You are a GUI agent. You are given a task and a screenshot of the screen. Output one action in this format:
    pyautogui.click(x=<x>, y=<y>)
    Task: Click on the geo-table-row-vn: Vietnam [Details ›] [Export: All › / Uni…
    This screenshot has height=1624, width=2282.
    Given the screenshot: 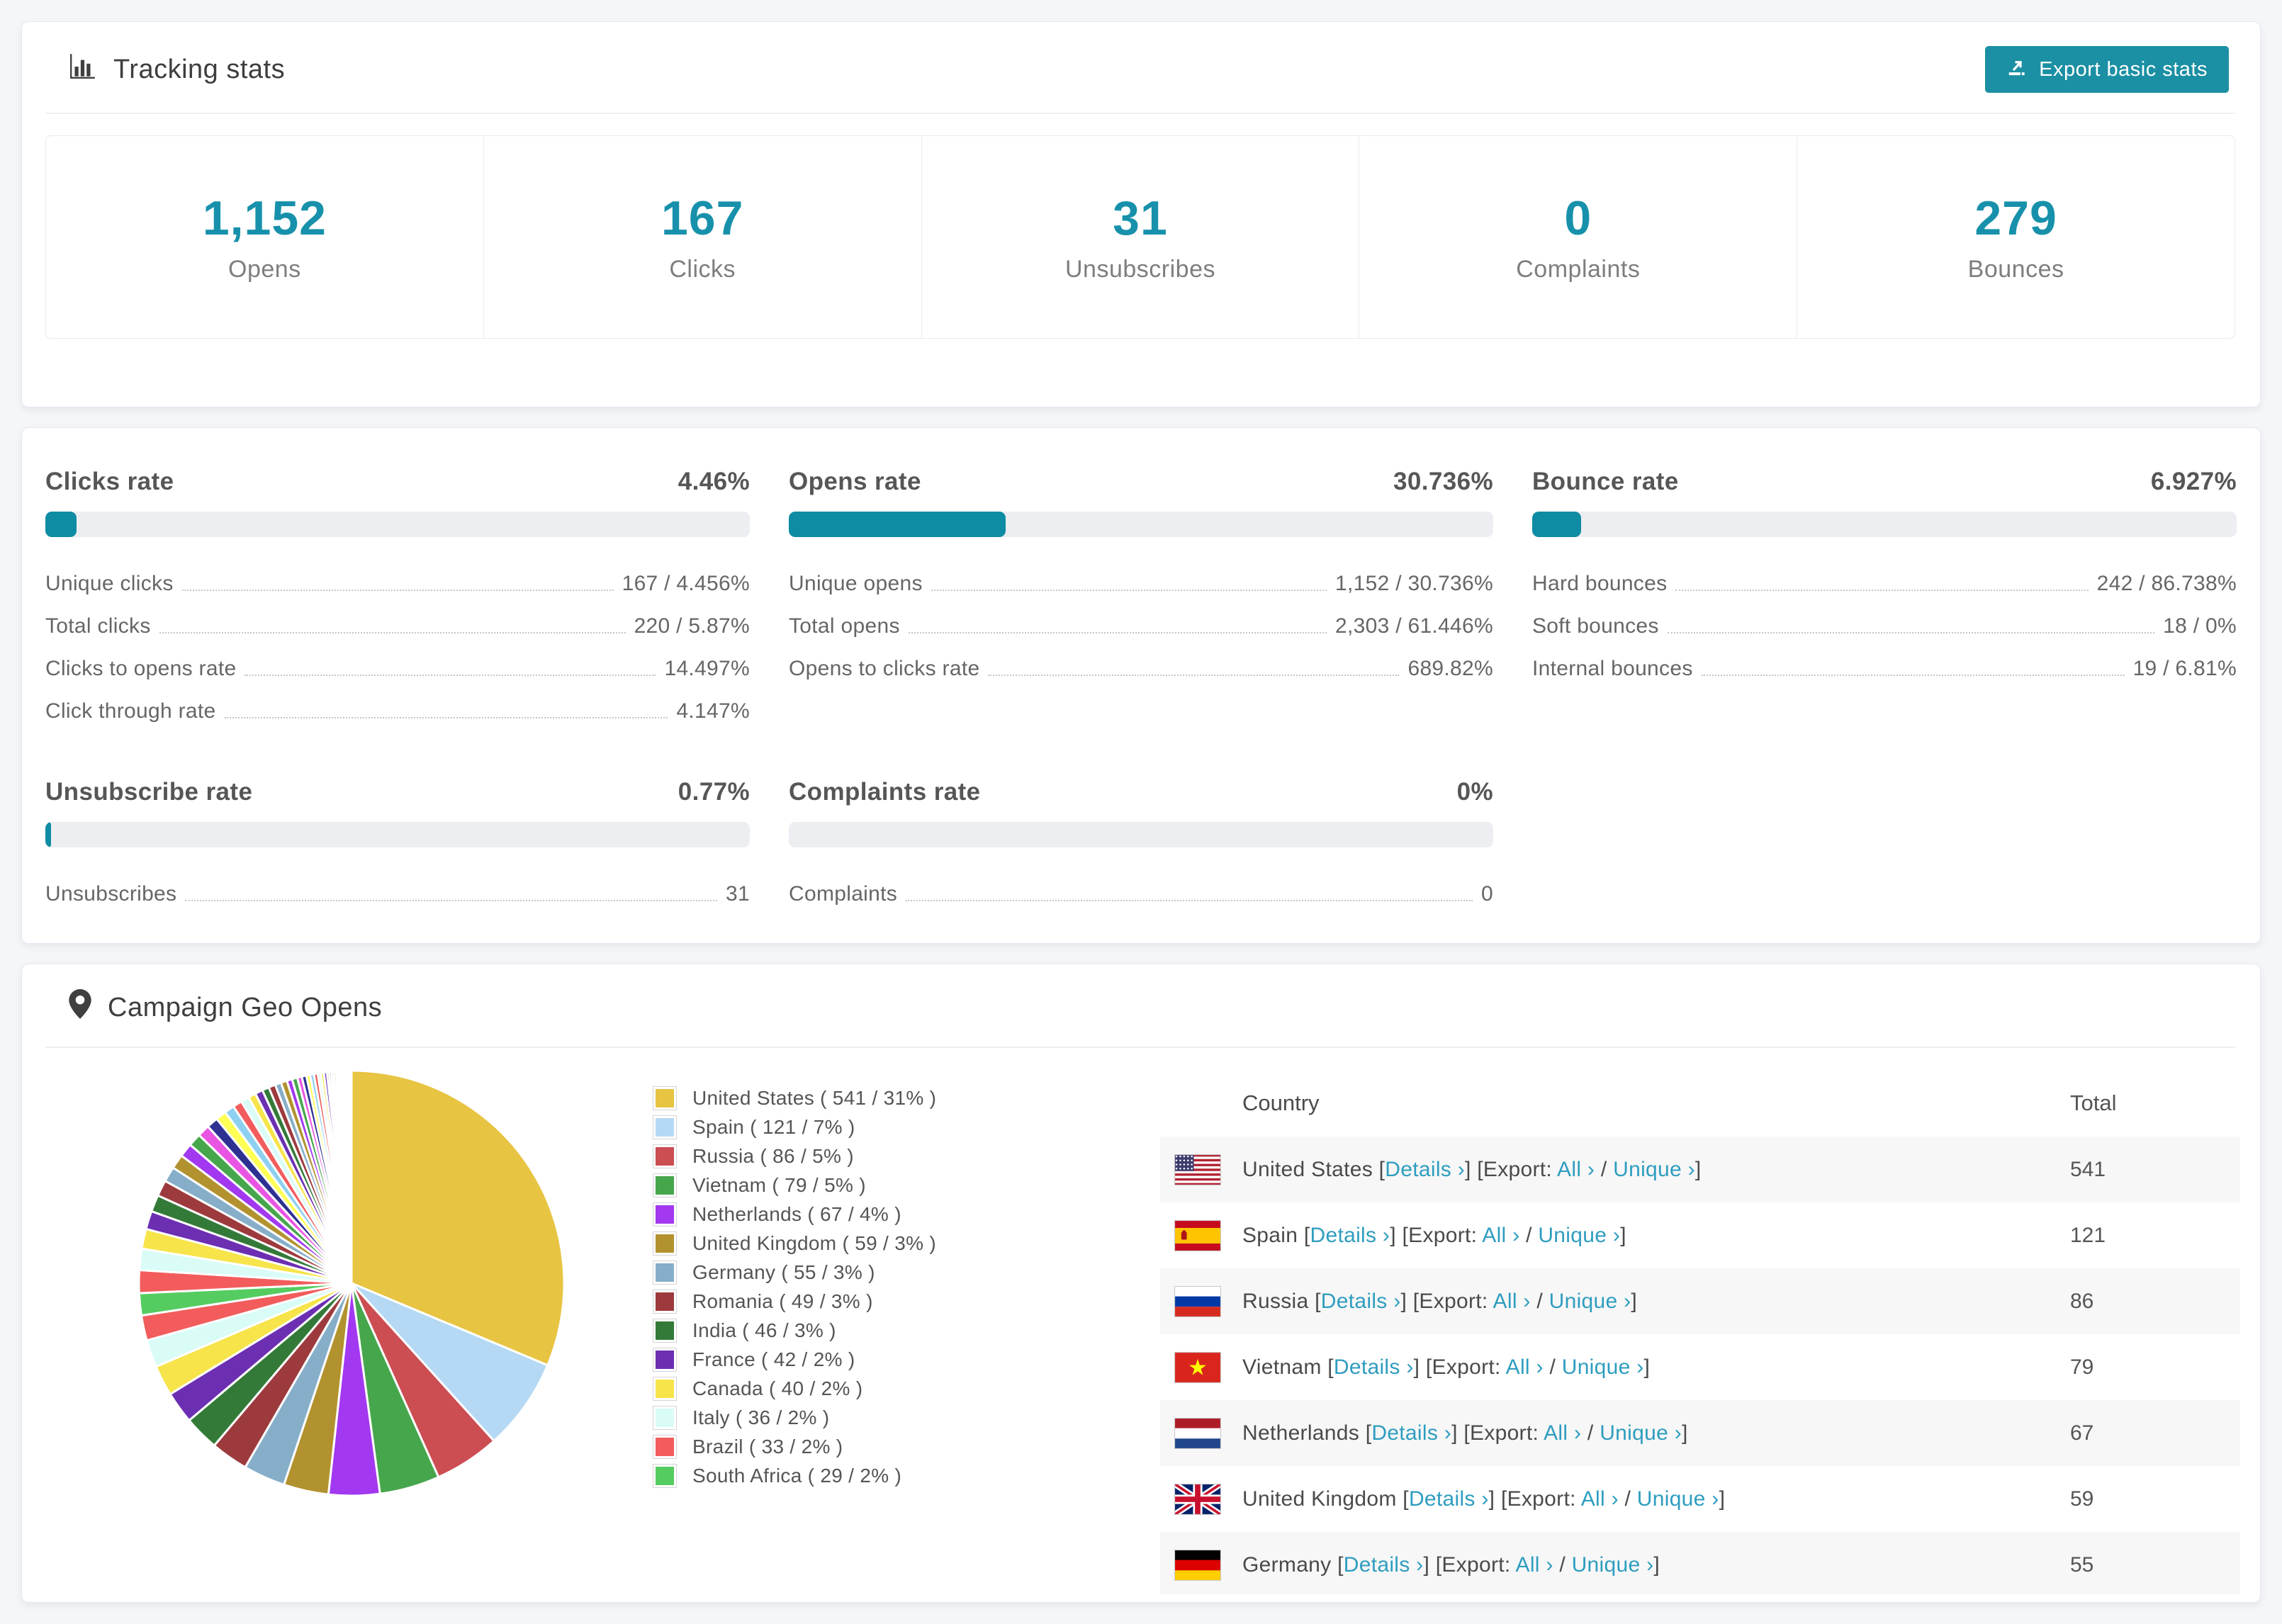 What is the action you would take?
    pyautogui.click(x=1700, y=1367)
    